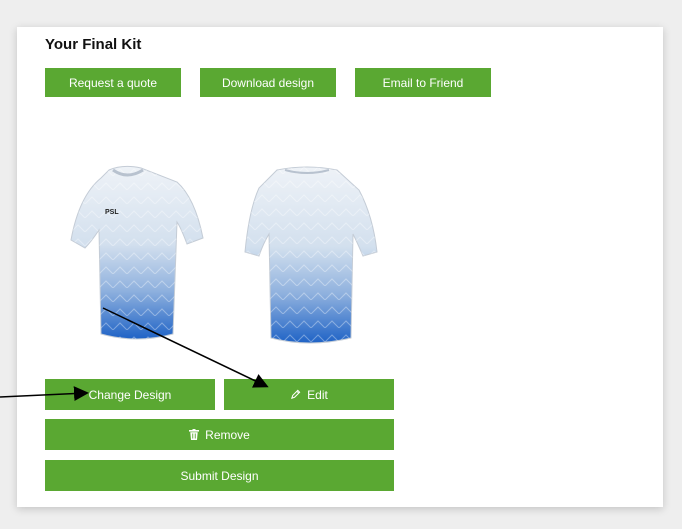 This screenshot has height=529, width=682. I want to click on shirt-logo: PSL, so click(112, 212).